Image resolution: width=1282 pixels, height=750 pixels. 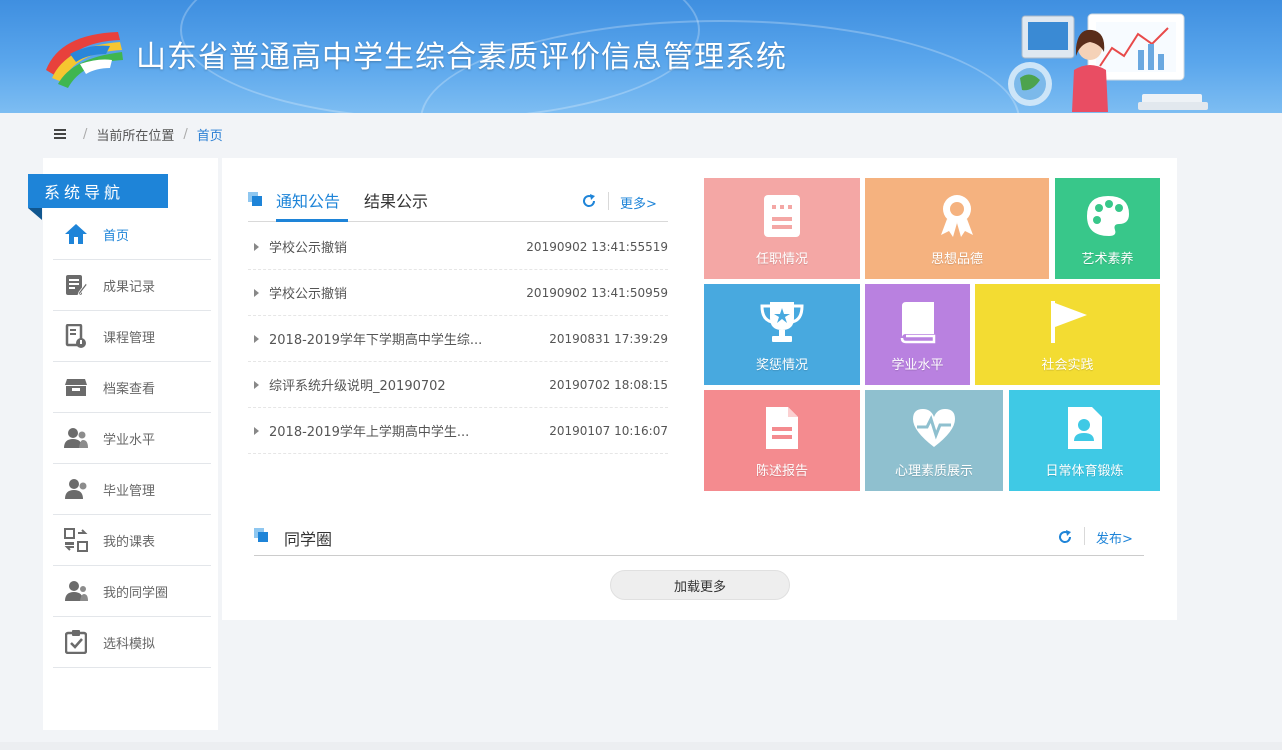 I want to click on medal-icon, so click(x=957, y=216).